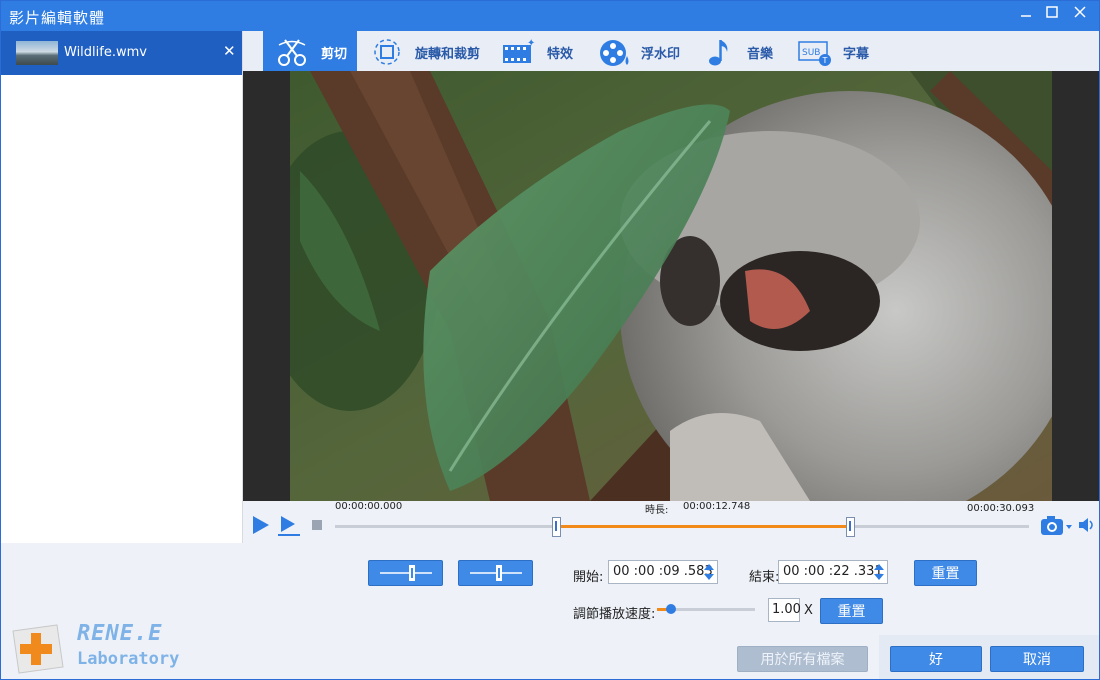 The width and height of the screenshot is (1100, 680). Describe the element at coordinates (879, 572) in the screenshot. I see `end-time-stepper-icon` at that location.